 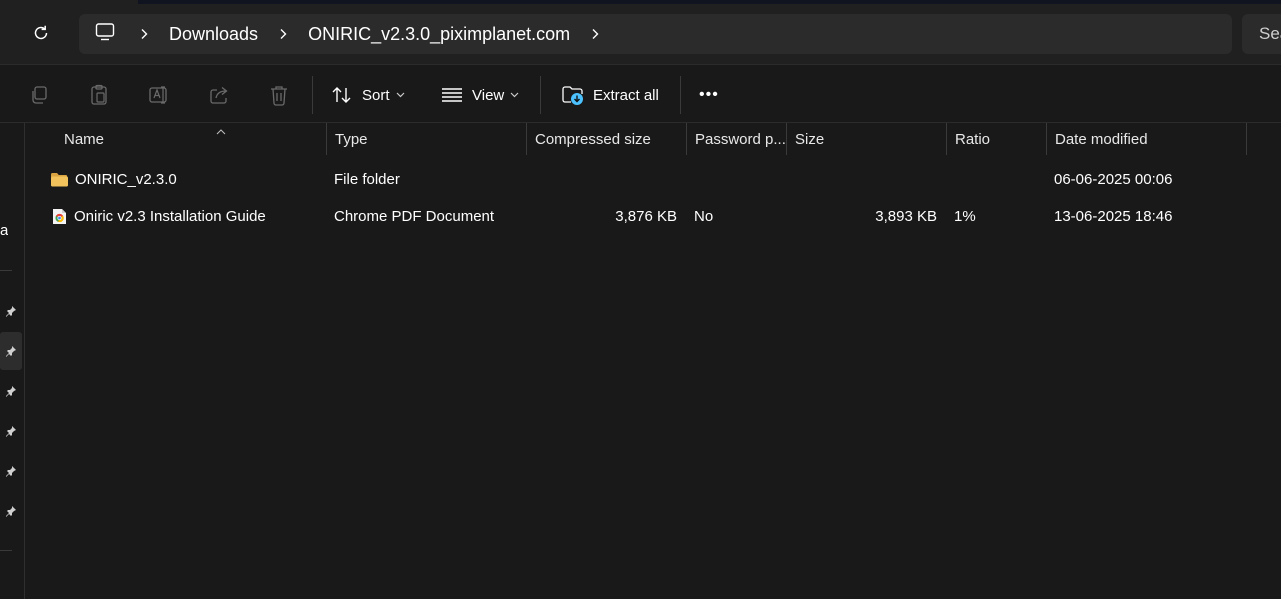 I want to click on view-list-icon, so click(x=452, y=95).